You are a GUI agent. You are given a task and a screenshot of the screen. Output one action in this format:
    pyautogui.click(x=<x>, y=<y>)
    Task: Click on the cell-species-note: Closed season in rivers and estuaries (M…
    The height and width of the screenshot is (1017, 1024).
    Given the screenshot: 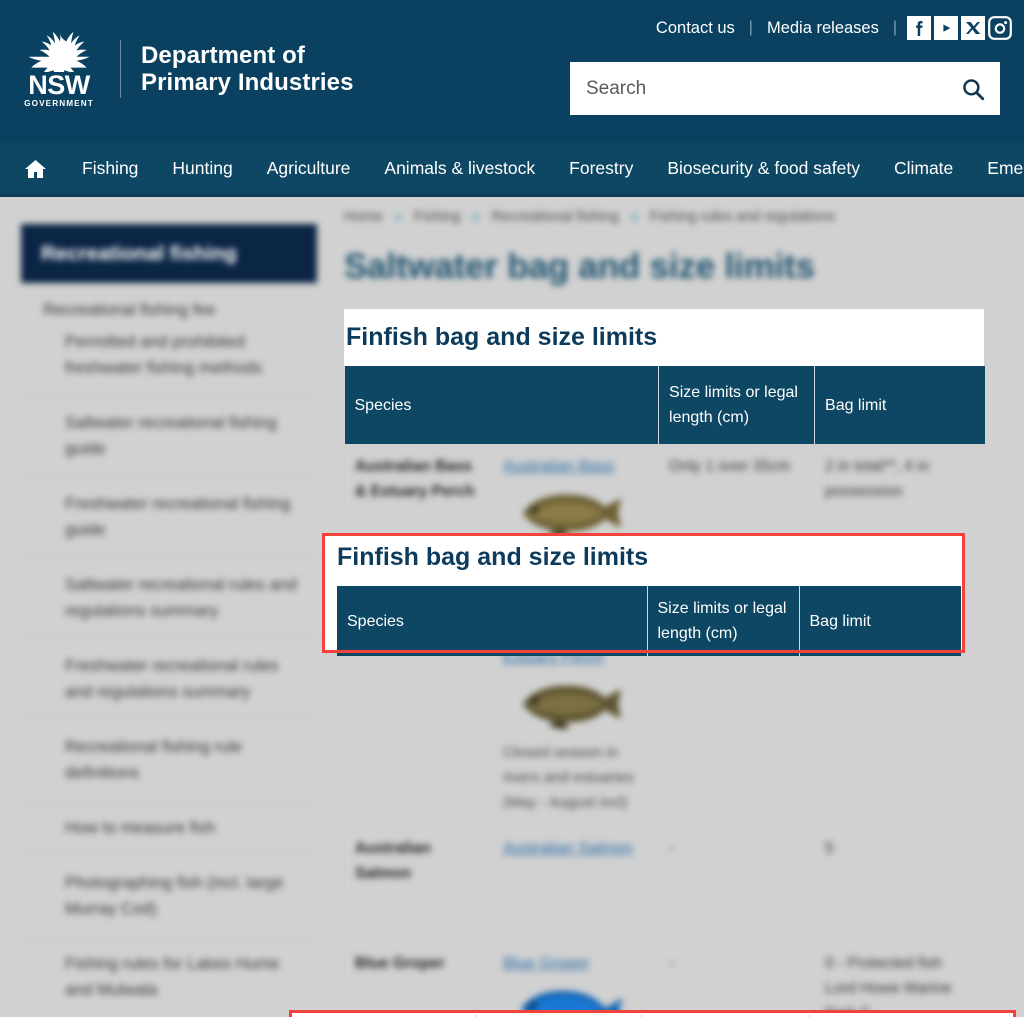 What is the action you would take?
    pyautogui.click(x=568, y=777)
    